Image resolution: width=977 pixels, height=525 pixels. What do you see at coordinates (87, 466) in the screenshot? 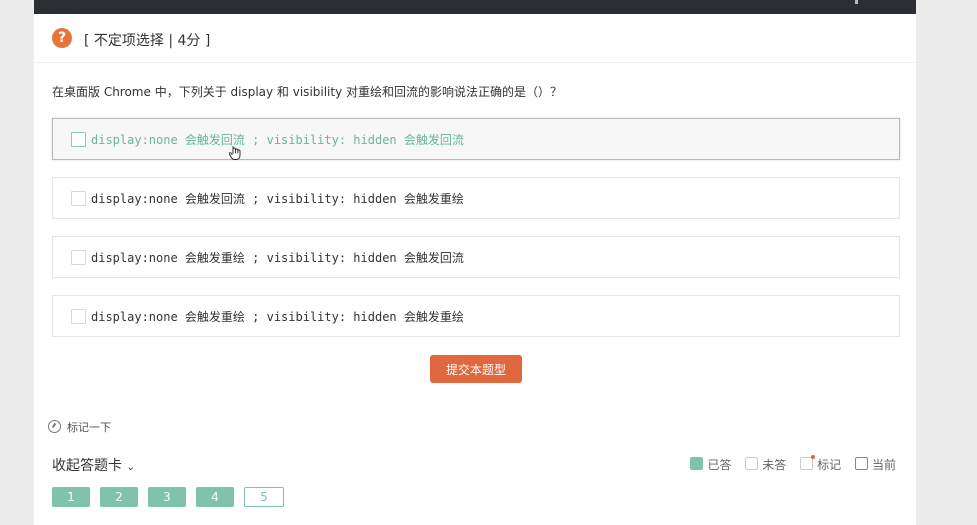
I see `collapse-label: 收起答题卡` at bounding box center [87, 466].